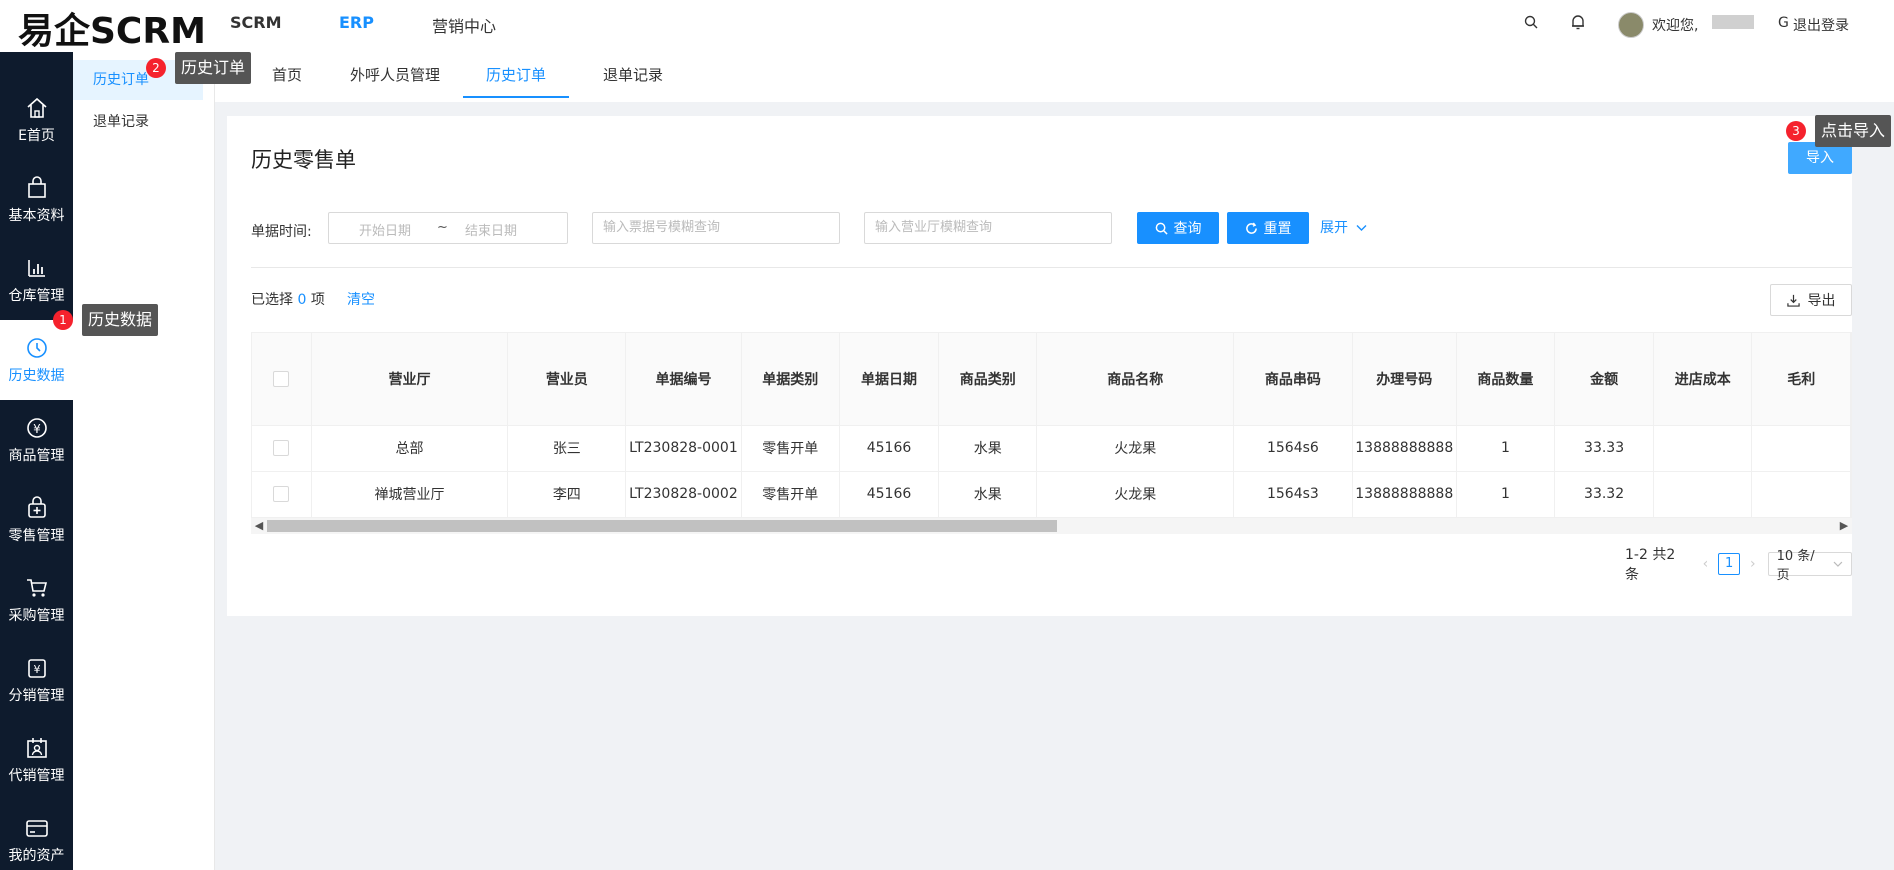 Image resolution: width=1894 pixels, height=870 pixels. What do you see at coordinates (36, 120) in the screenshot?
I see `sidebar-item-home: E首页` at bounding box center [36, 120].